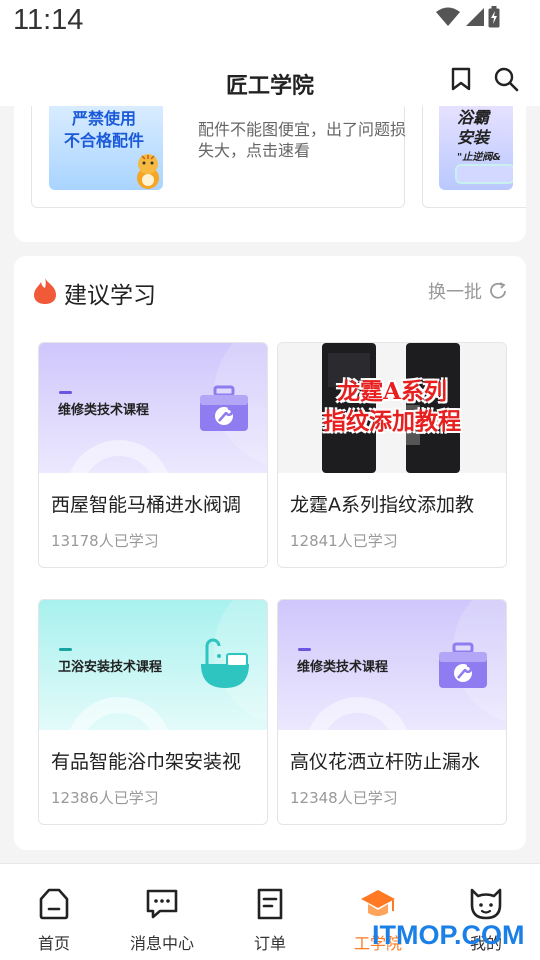  I want to click on nav-item-home: 首页, so click(54, 912).